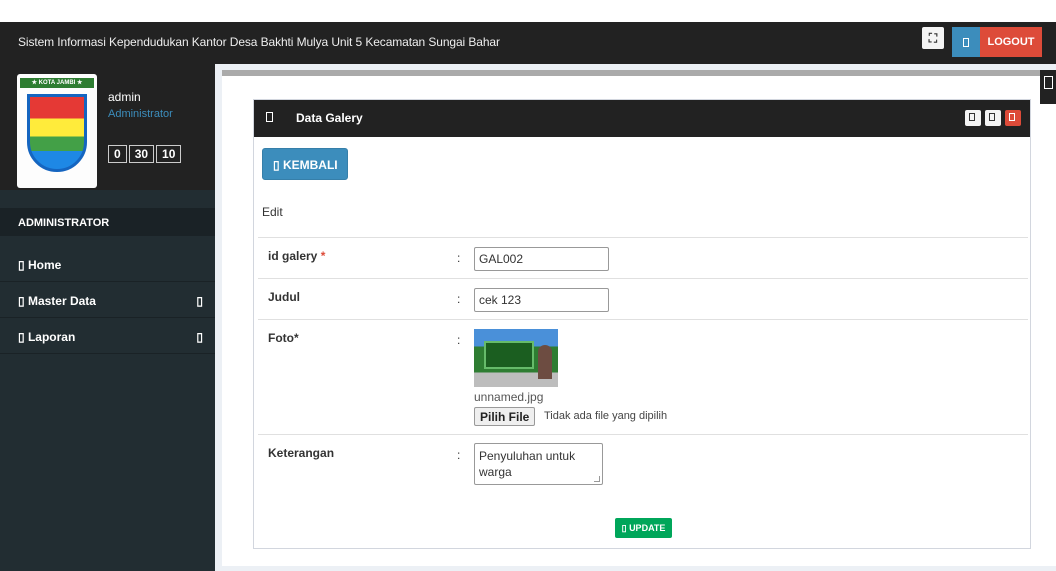 The image size is (1056, 571). I want to click on id-galery-label: id galery *, so click(296, 256).